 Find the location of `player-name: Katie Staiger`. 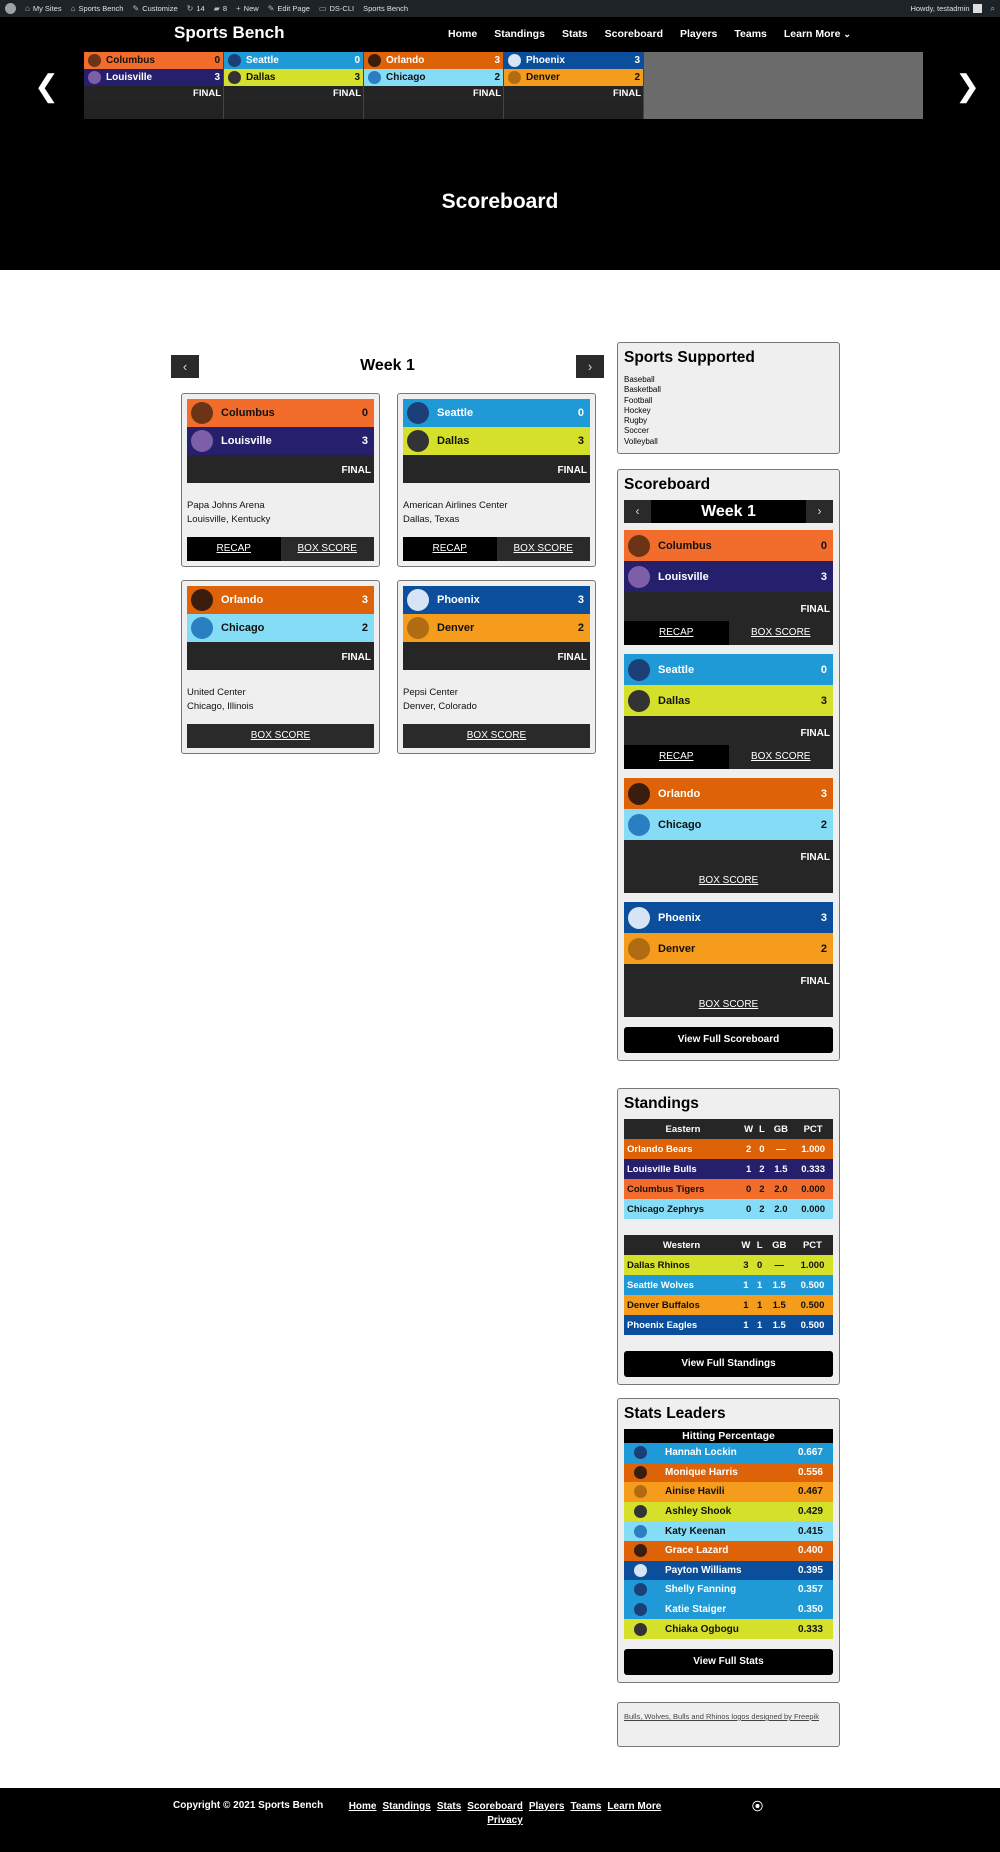

player-name: Katie Staiger is located at coordinates (731, 1609).